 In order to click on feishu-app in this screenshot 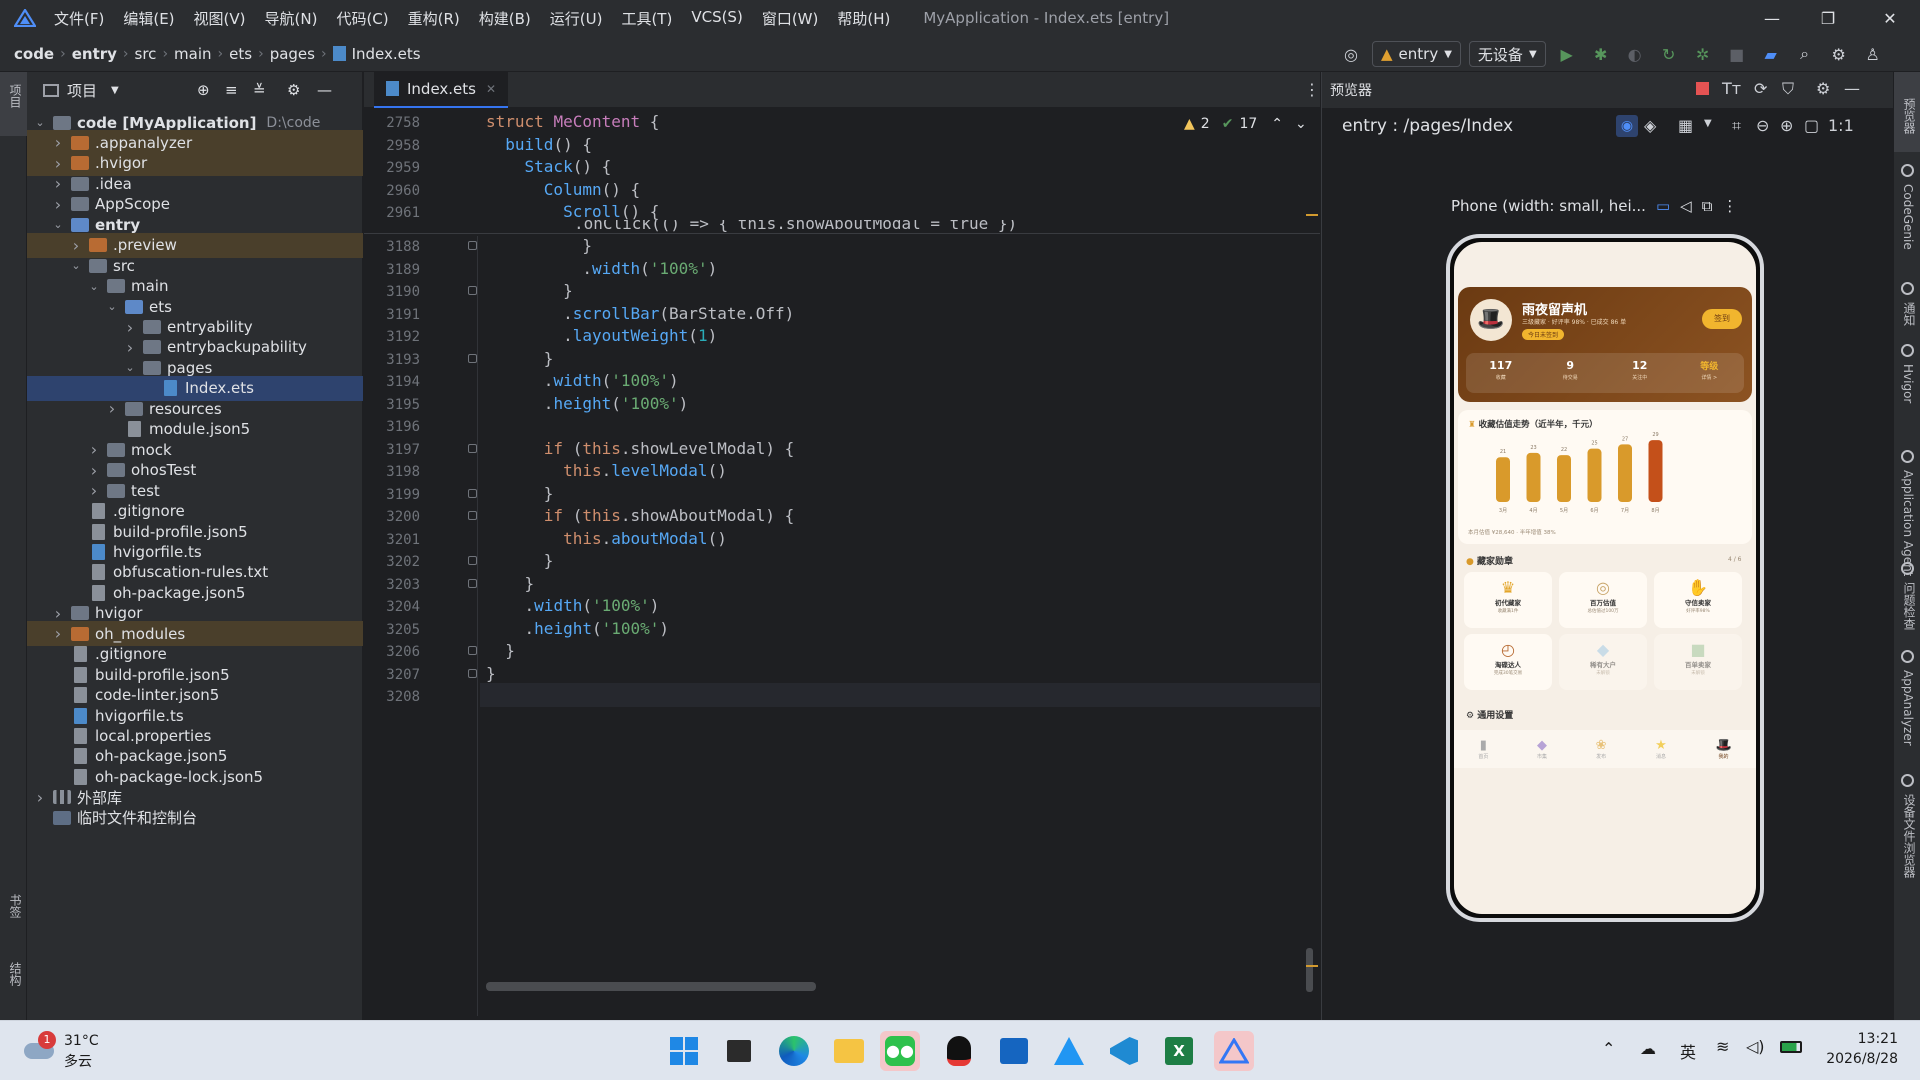, I will do `click(1069, 1051)`.